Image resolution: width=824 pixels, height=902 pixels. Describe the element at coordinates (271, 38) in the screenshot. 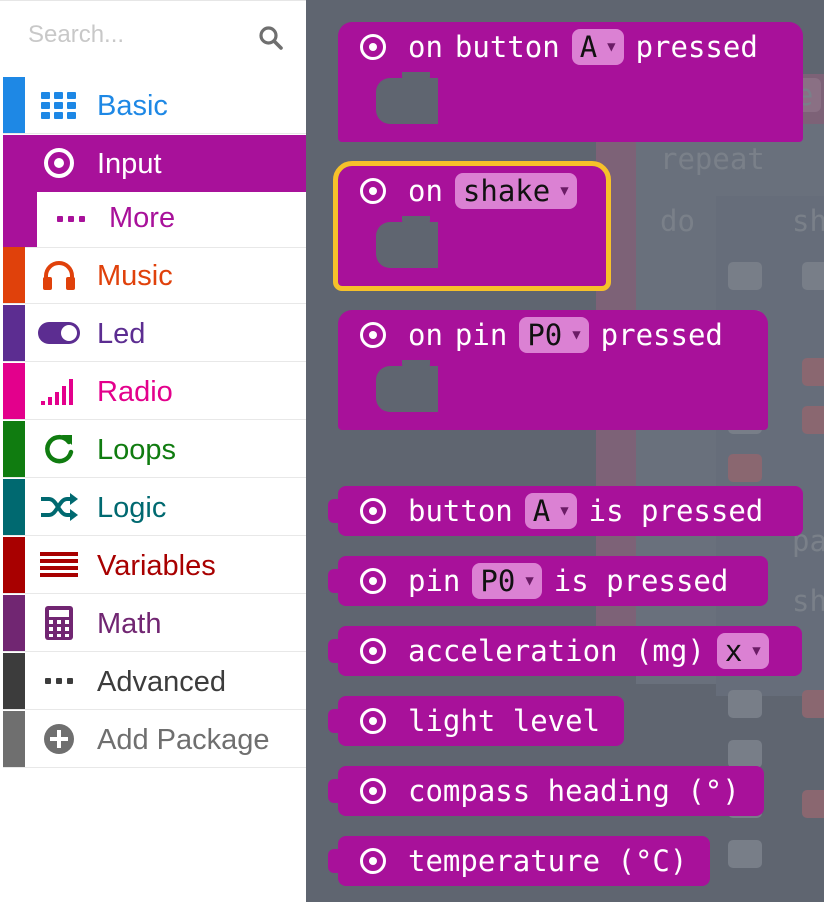

I see `search-icon` at that location.